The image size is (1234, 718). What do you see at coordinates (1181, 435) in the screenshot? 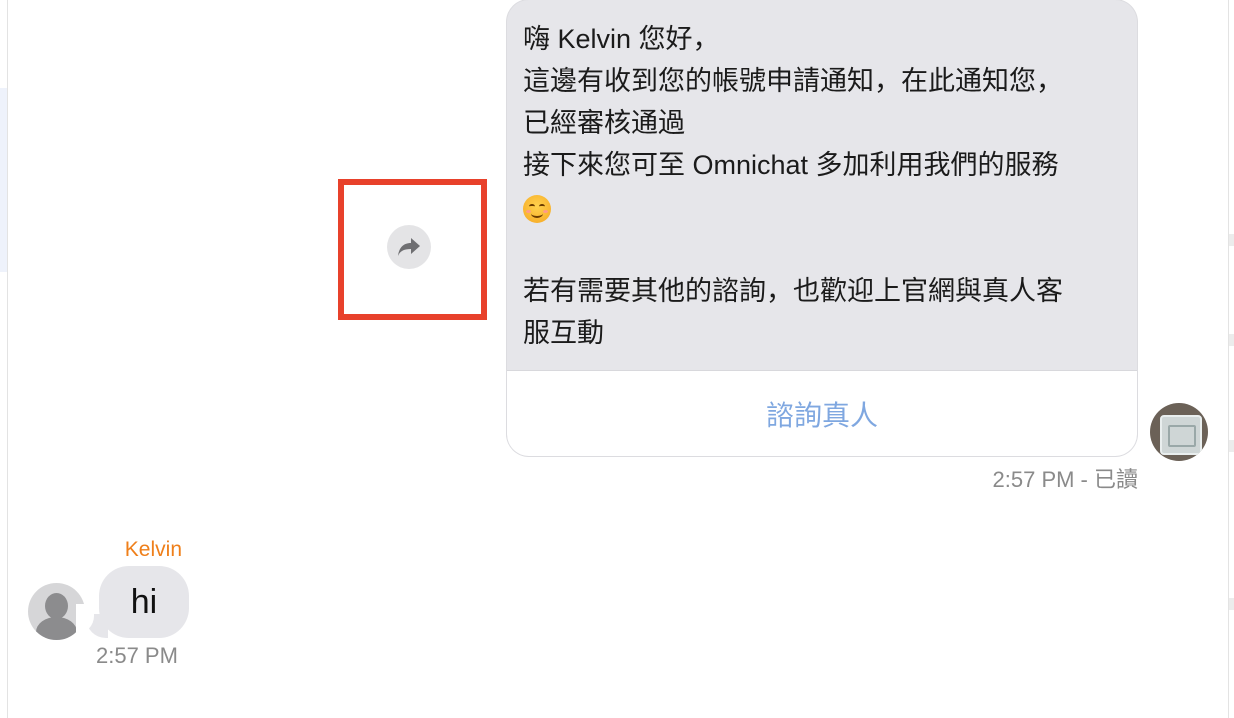
I see `avatar-image-icon` at bounding box center [1181, 435].